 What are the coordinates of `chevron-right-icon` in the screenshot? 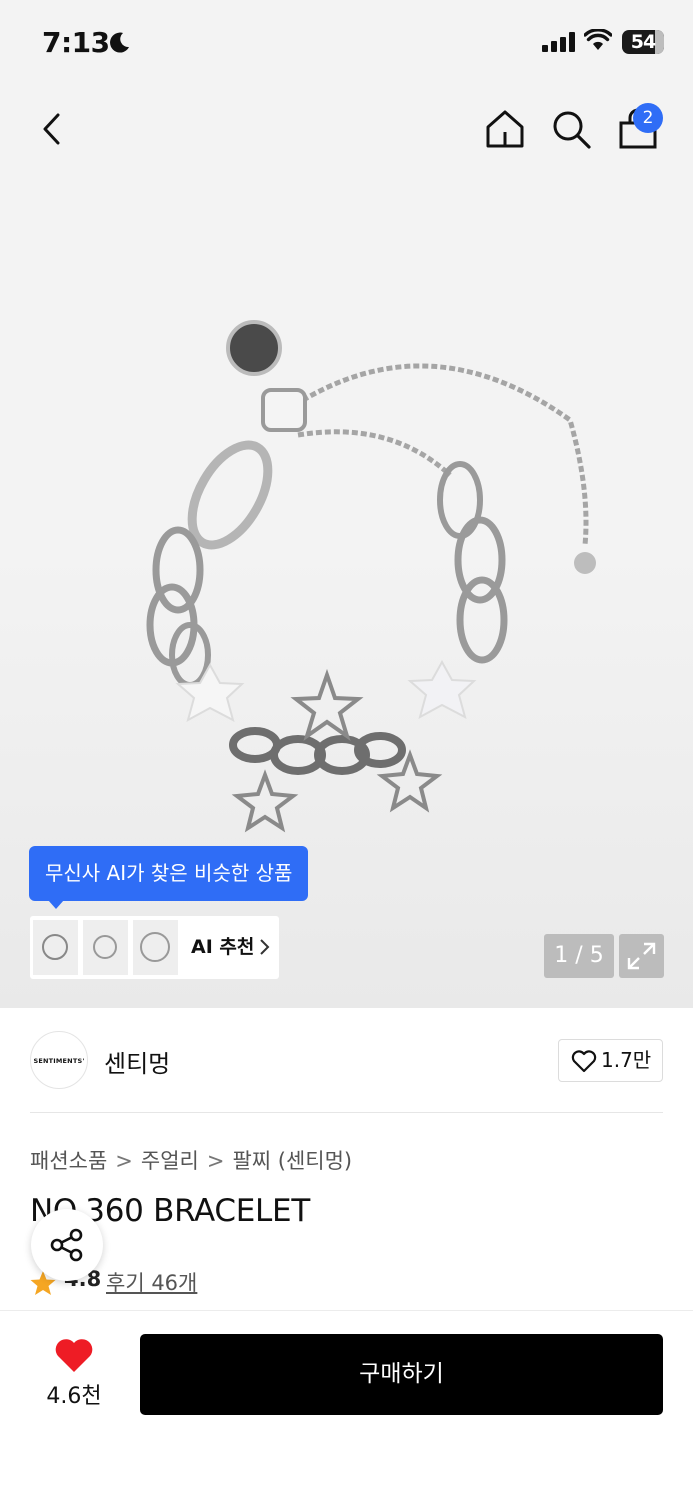 It's located at (265, 947).